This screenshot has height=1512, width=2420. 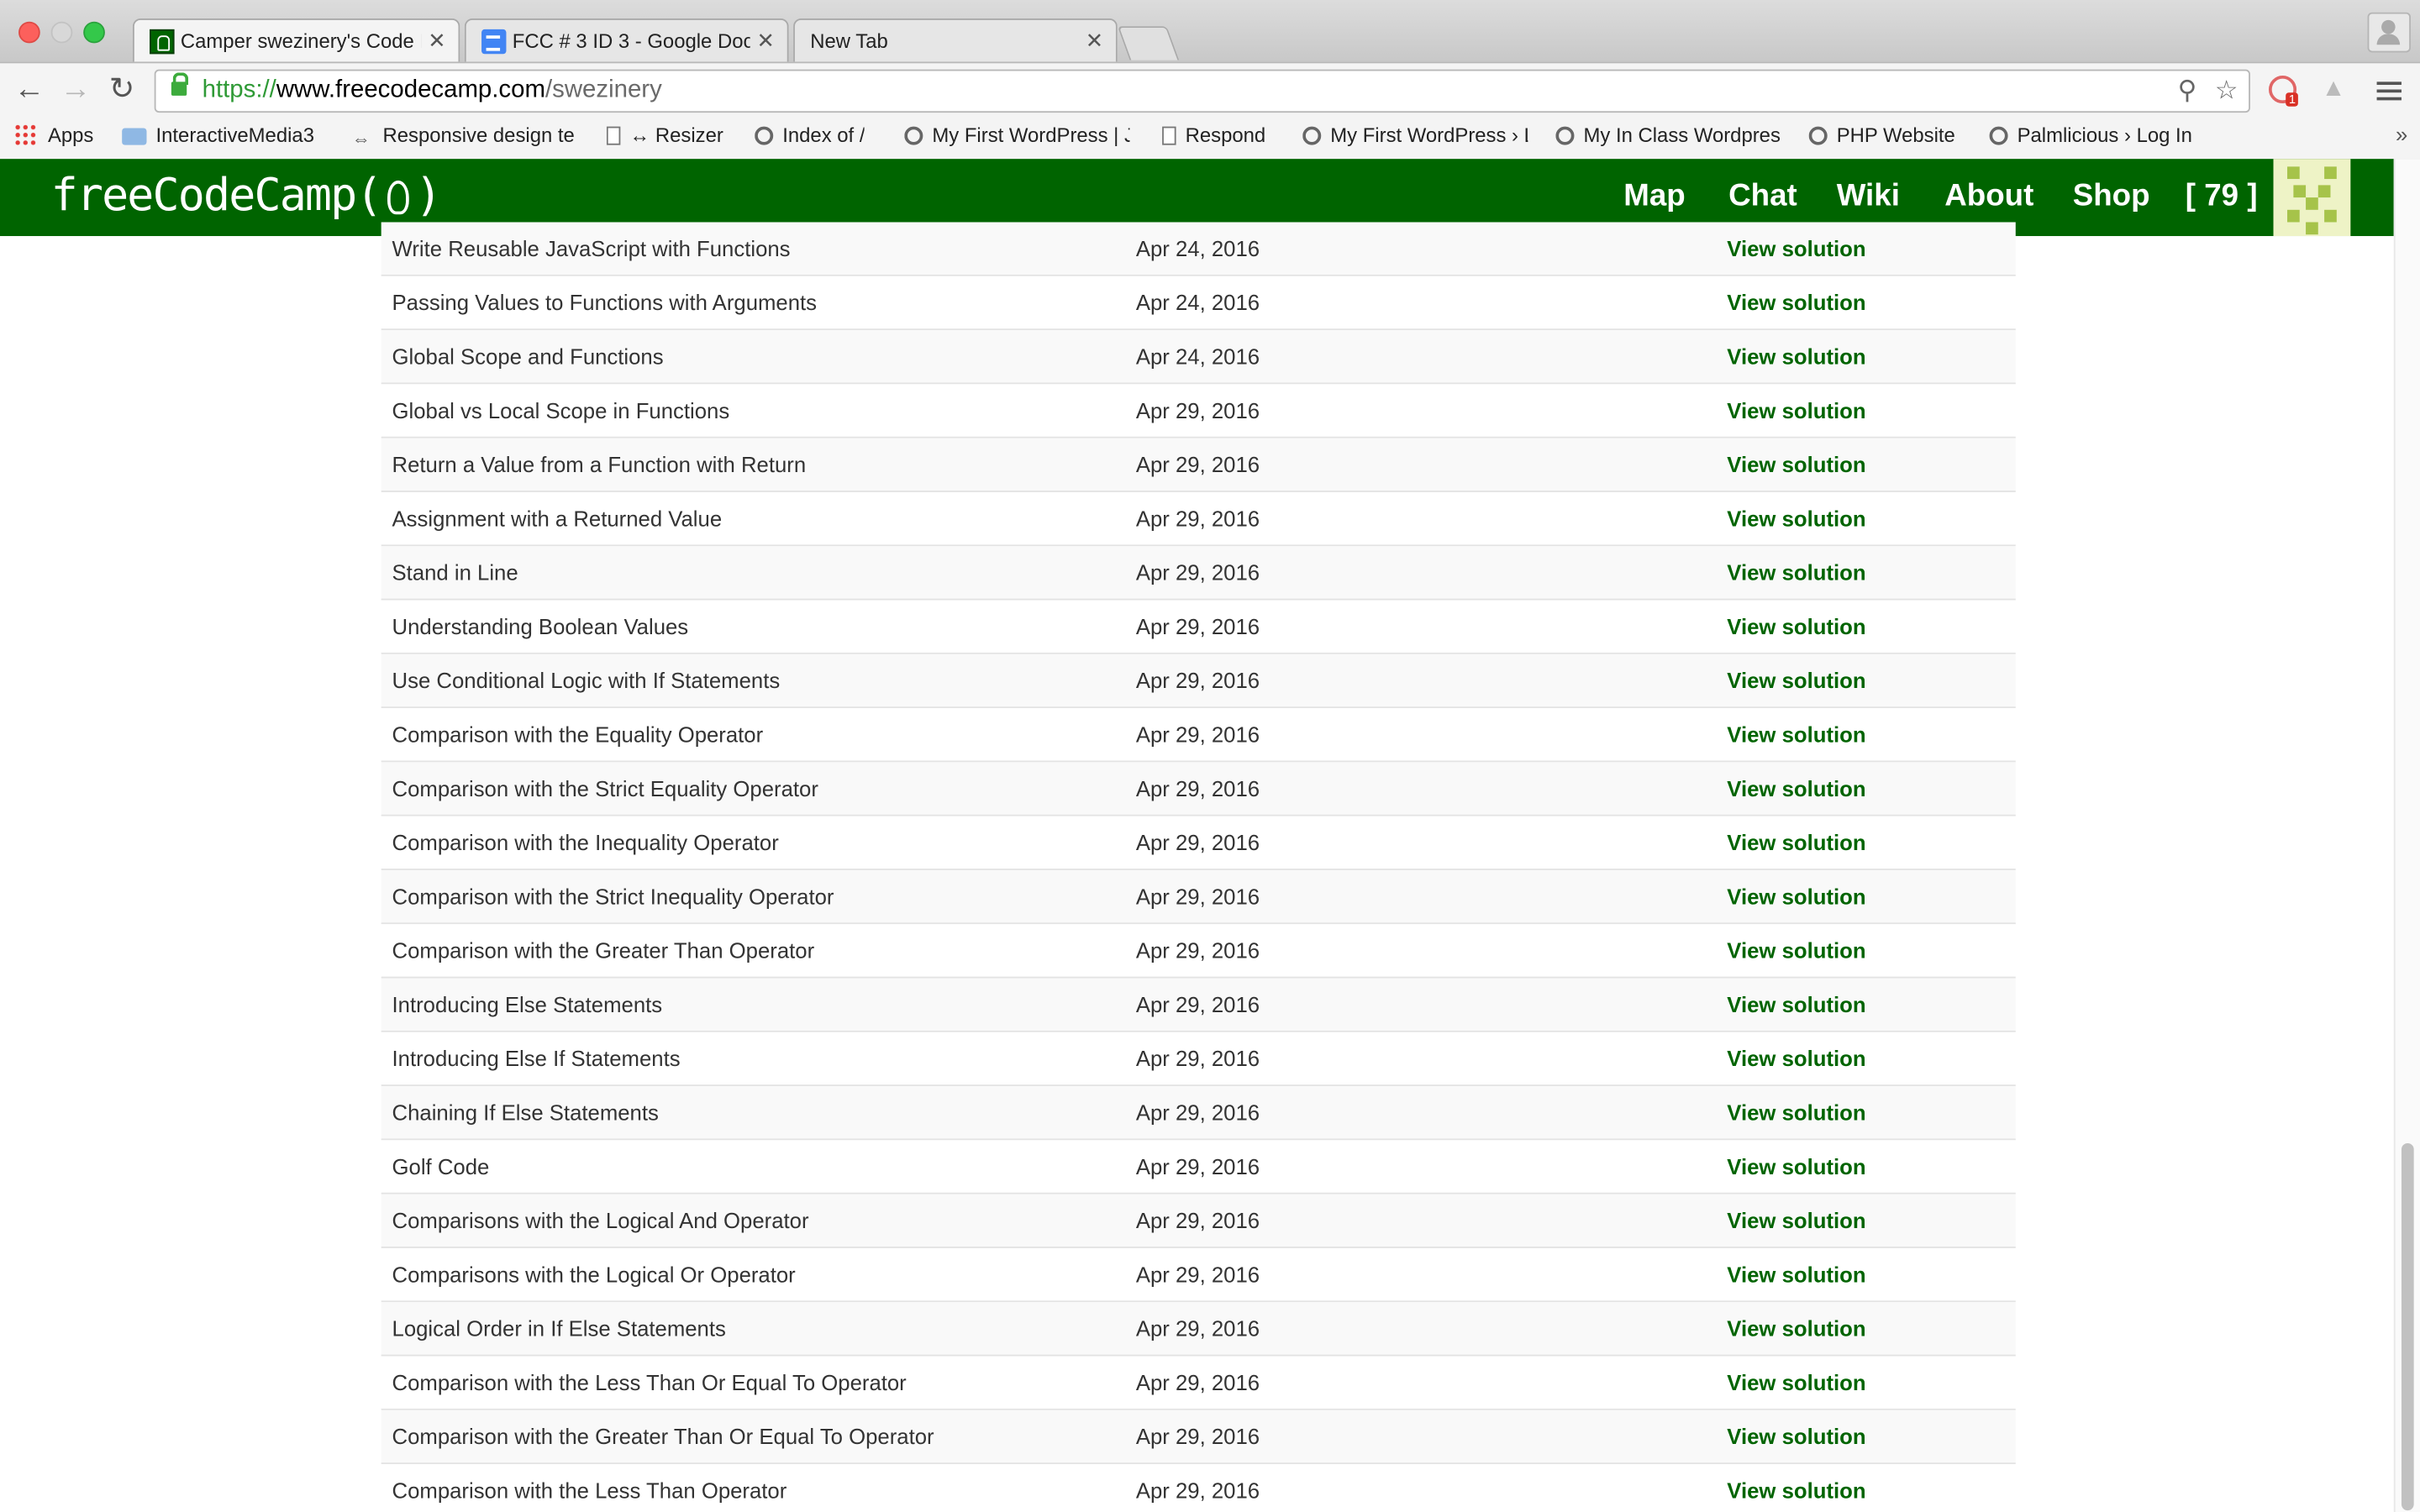 What do you see at coordinates (2406, 835) in the screenshot?
I see `page-scrollbar` at bounding box center [2406, 835].